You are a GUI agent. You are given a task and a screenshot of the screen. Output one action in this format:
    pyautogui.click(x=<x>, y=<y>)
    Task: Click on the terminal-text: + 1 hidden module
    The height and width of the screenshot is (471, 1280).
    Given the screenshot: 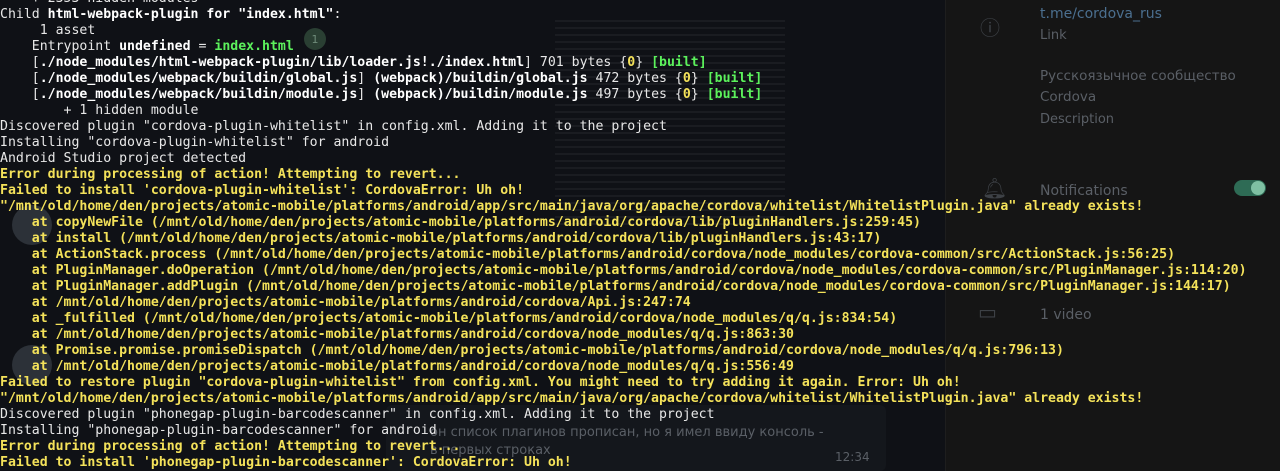 What is the action you would take?
    pyautogui.click(x=99, y=110)
    